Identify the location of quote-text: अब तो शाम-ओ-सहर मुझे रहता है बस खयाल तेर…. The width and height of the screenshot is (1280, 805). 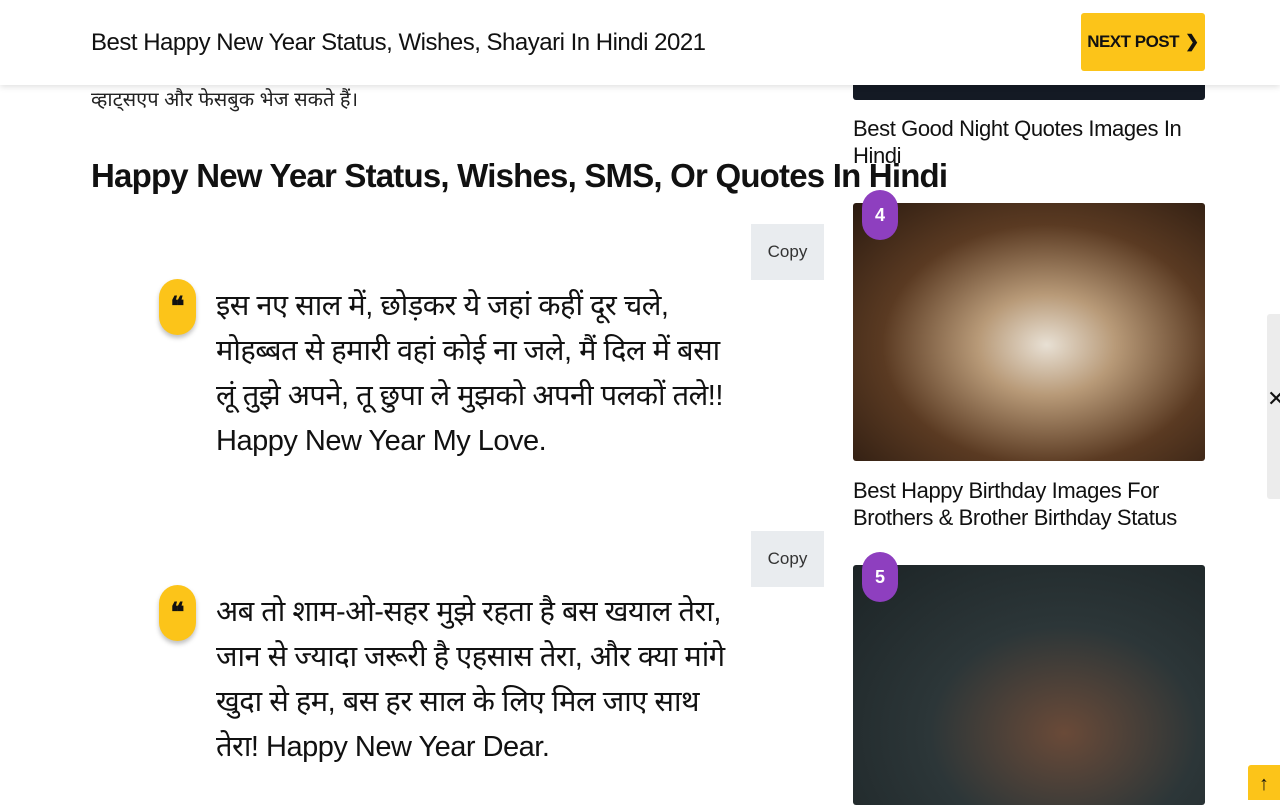
(470, 679).